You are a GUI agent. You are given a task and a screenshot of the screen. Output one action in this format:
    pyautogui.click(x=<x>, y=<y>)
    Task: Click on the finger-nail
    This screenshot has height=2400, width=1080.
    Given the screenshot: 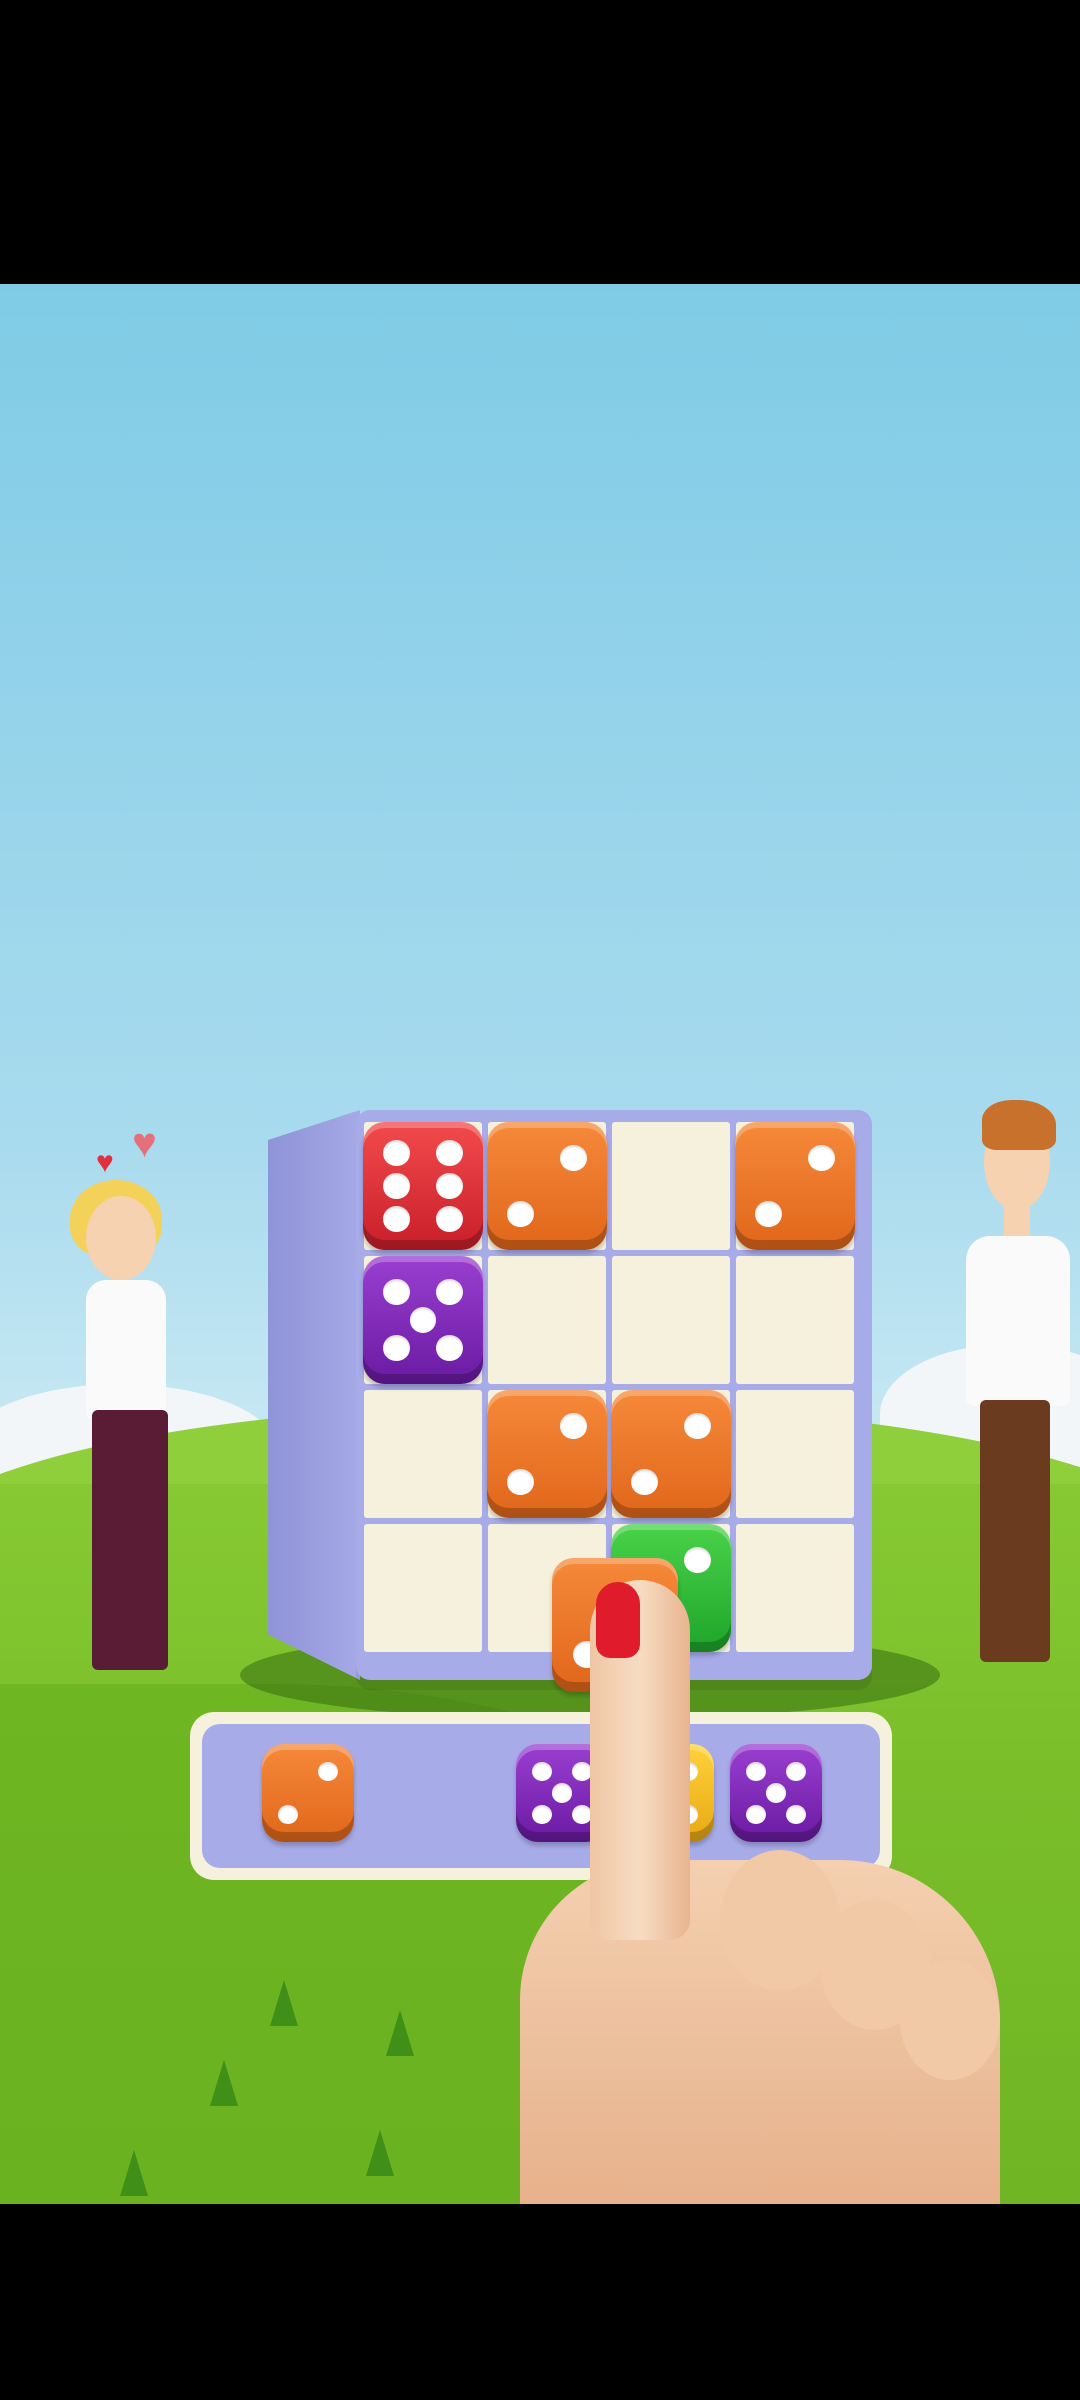 What is the action you would take?
    pyautogui.click(x=618, y=1620)
    